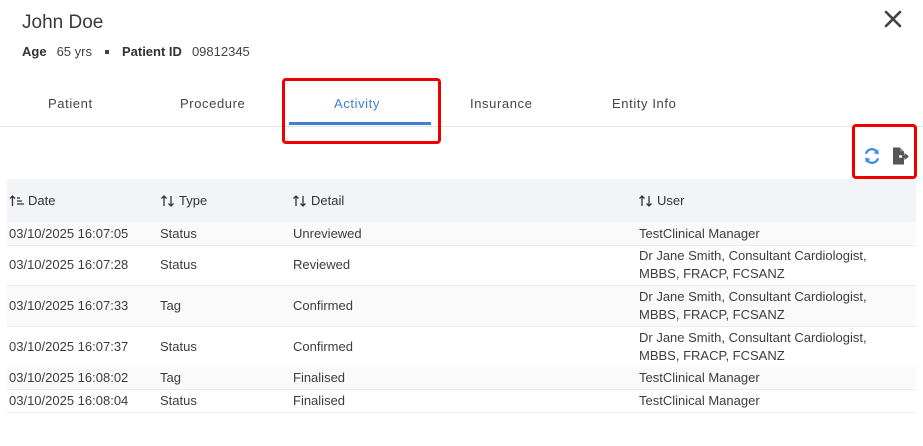  Describe the element at coordinates (63, 22) in the screenshot. I see `patient-name: John Doe` at that location.